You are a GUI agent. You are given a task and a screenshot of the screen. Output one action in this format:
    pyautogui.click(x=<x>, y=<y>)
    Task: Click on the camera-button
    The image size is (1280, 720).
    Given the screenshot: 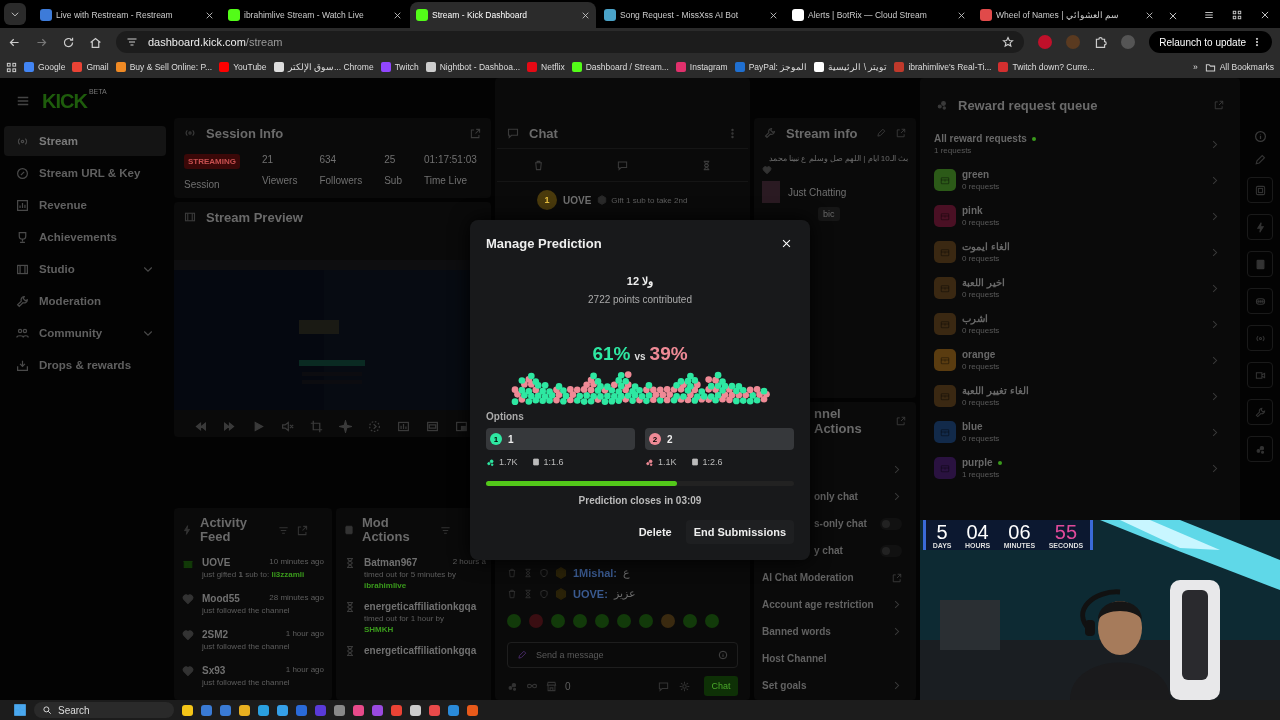 What is the action you would take?
    pyautogui.click(x=1260, y=375)
    